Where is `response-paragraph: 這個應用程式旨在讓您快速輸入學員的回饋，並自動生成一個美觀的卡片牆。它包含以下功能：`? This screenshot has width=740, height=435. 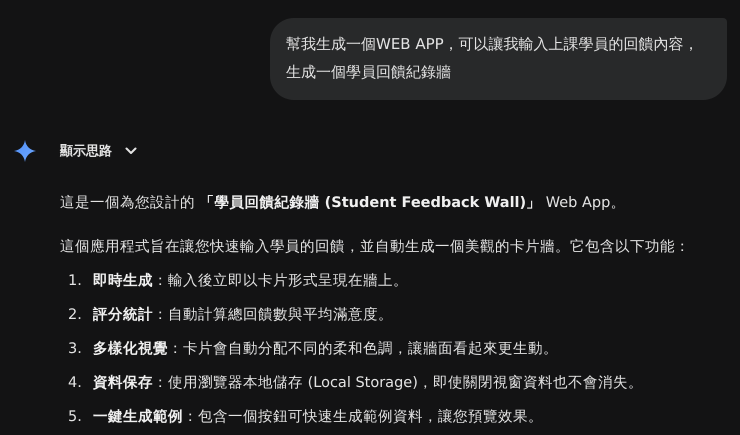 response-paragraph: 這個應用程式旨在讓您快速輸入學員的回饋，並自動生成一個美觀的卡片牆。它包含以下功能： is located at coordinates (375, 247).